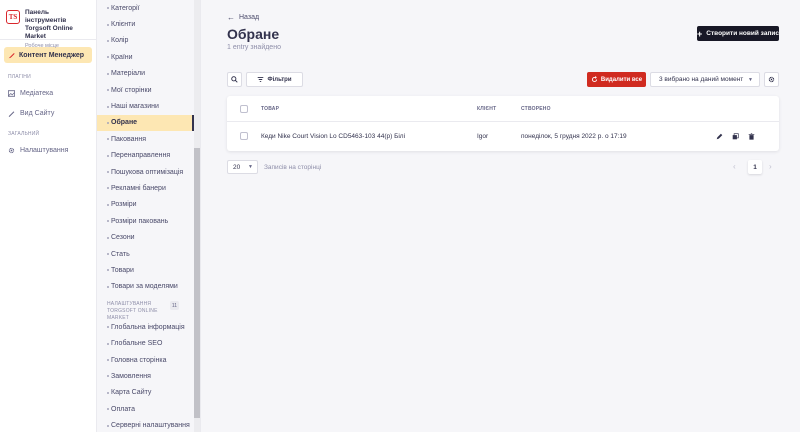  I want to click on brand-logo-icon: TS, so click(13, 17).